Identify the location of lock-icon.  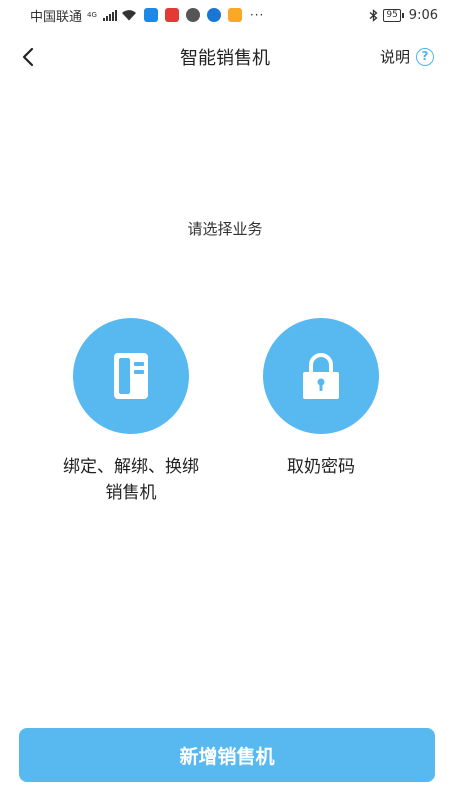
(321, 376).